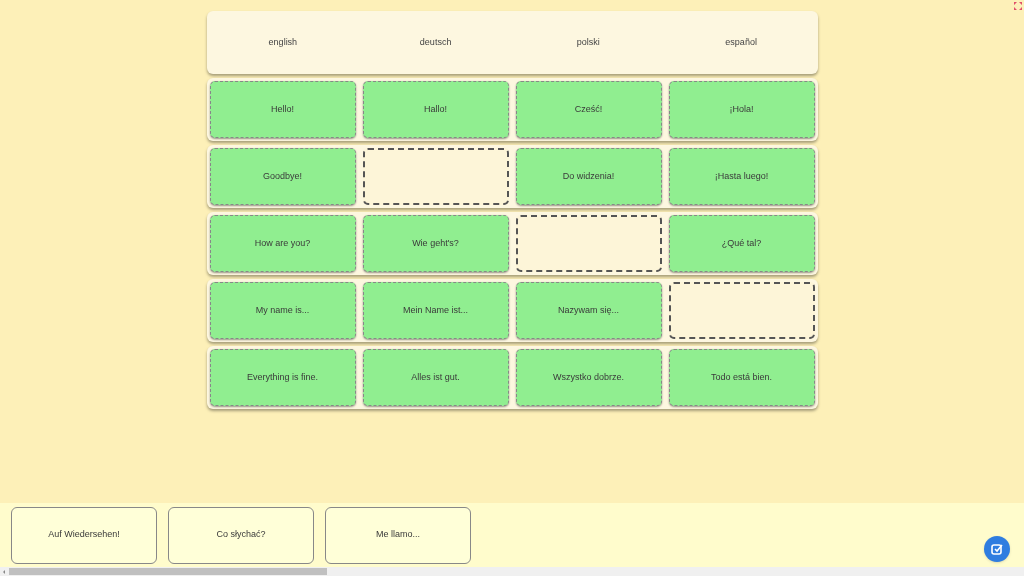  What do you see at coordinates (282, 377) in the screenshot?
I see `phrase-card: Everything is fine.` at bounding box center [282, 377].